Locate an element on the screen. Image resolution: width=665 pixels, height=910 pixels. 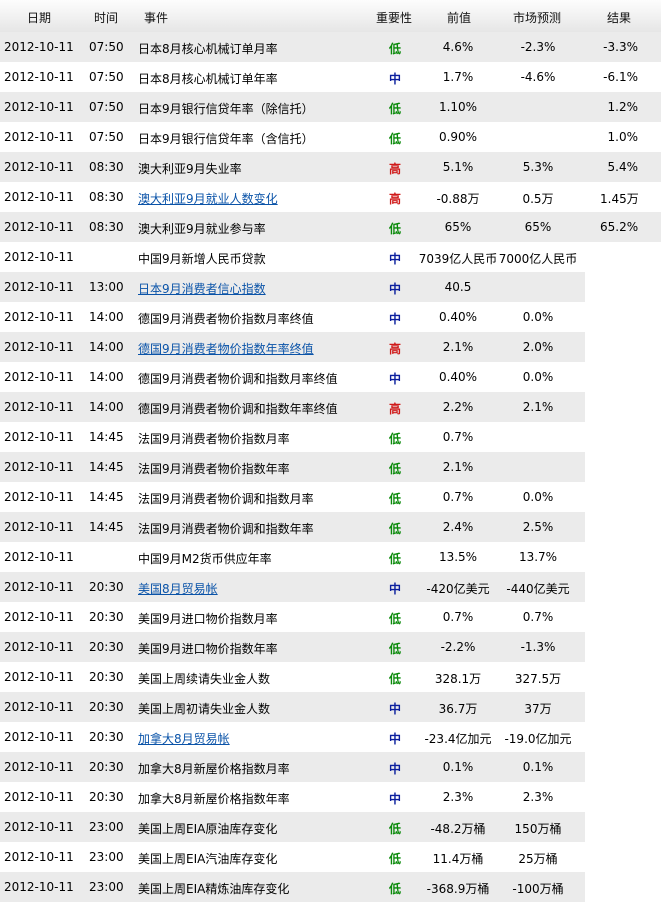
row-previous: 2.1% is located at coordinates (458, 467).